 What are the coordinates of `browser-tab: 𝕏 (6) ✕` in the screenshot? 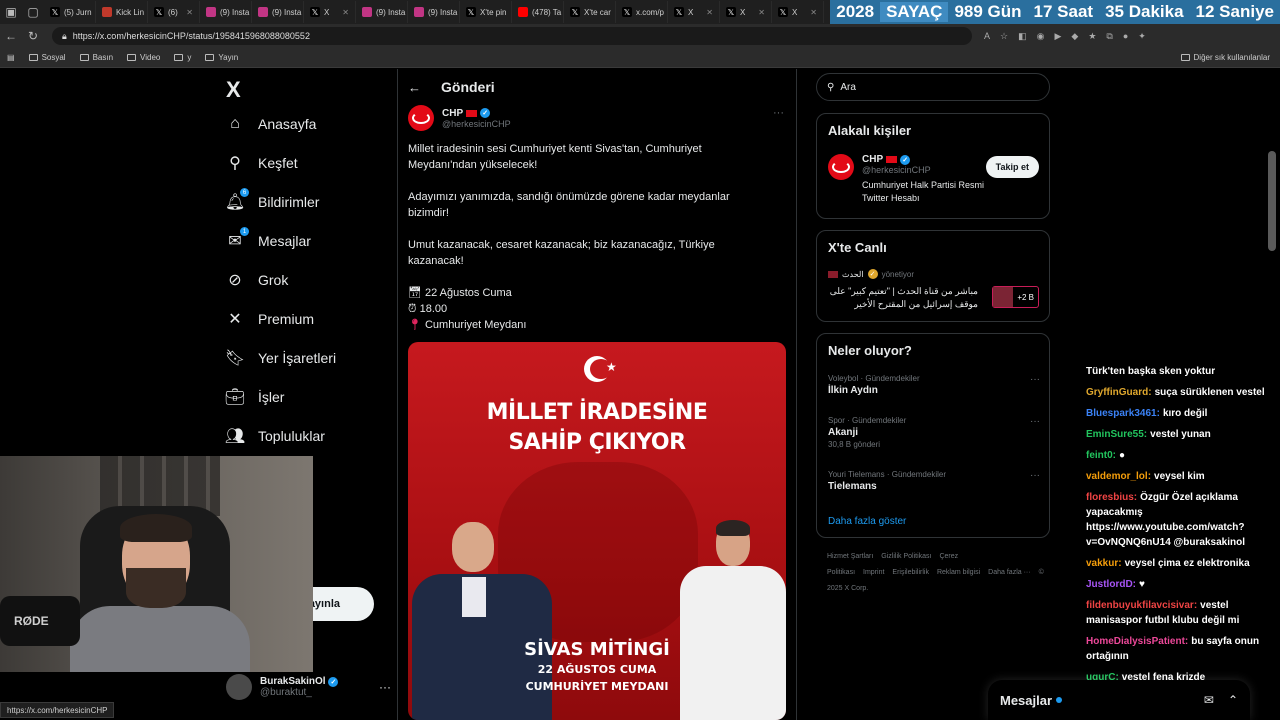 It's located at (174, 12).